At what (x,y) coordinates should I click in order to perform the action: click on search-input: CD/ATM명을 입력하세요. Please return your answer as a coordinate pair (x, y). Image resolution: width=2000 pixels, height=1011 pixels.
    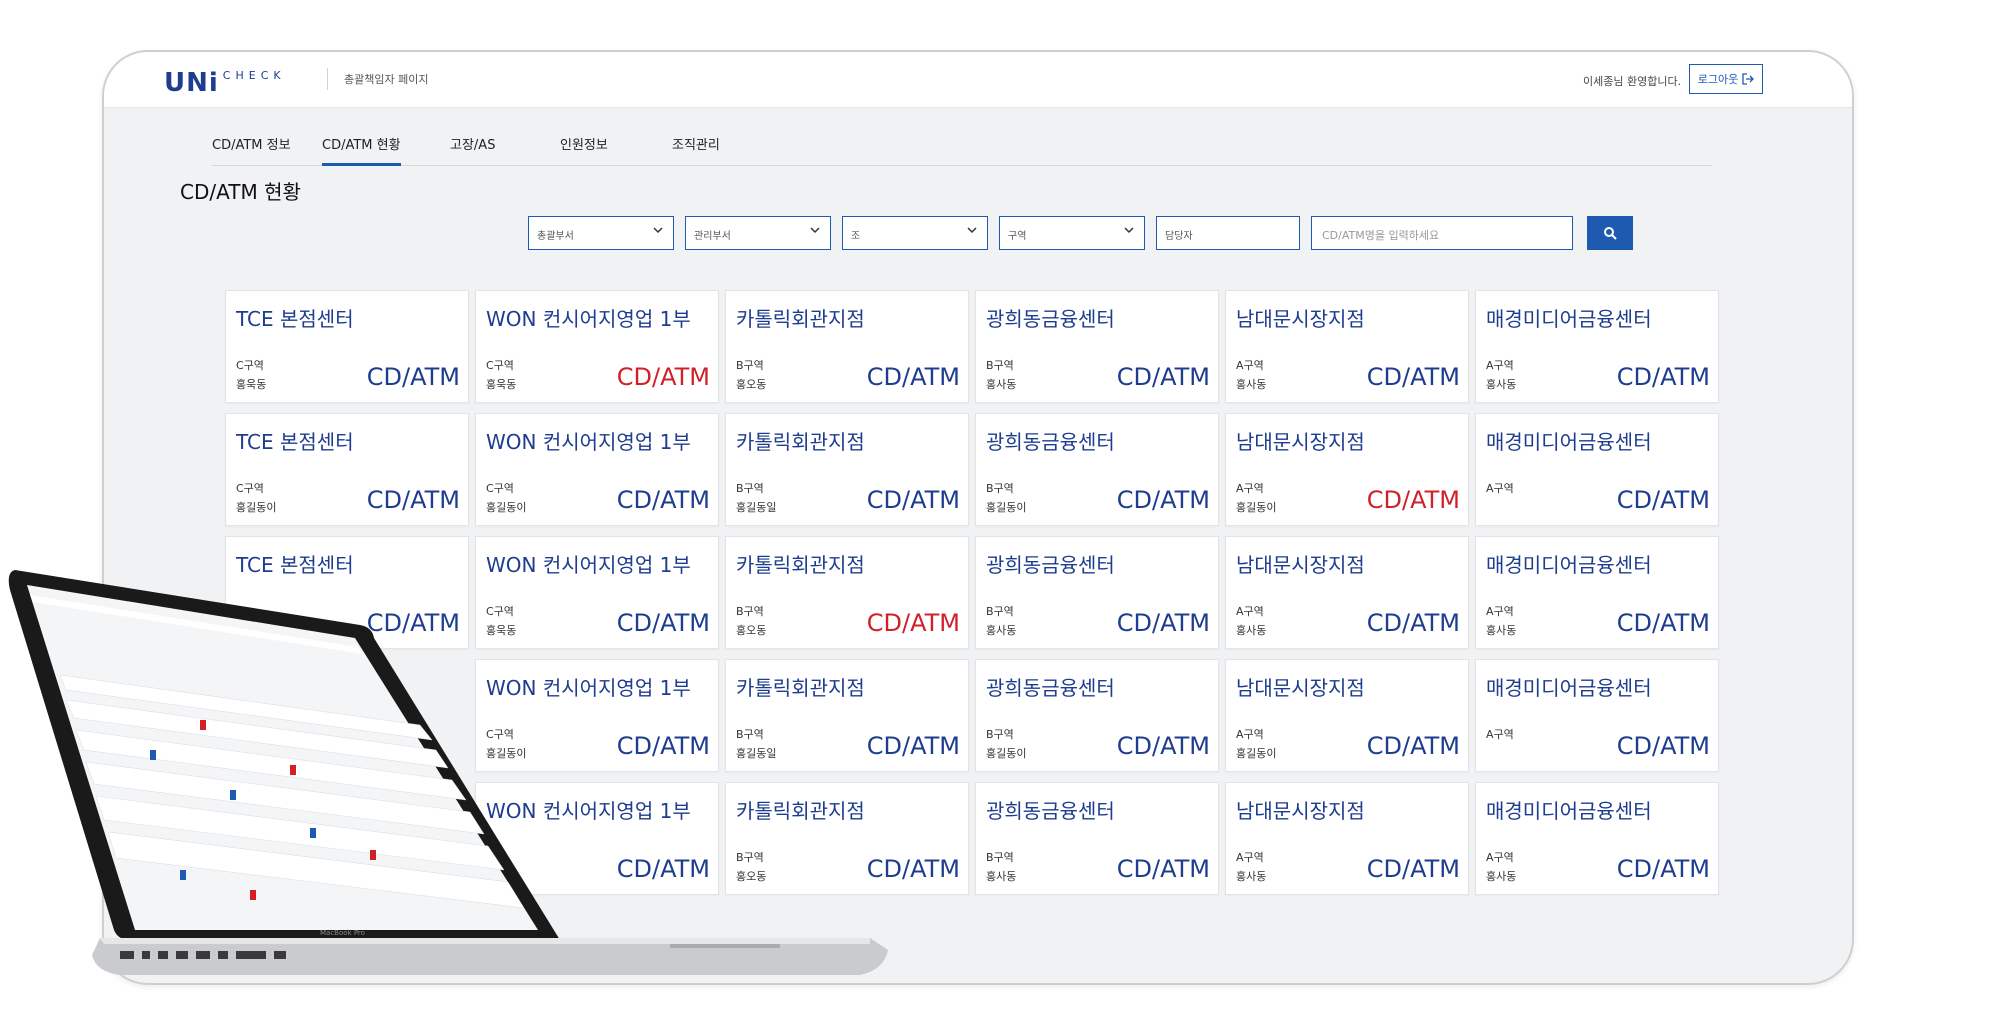
    Looking at the image, I should click on (1442, 233).